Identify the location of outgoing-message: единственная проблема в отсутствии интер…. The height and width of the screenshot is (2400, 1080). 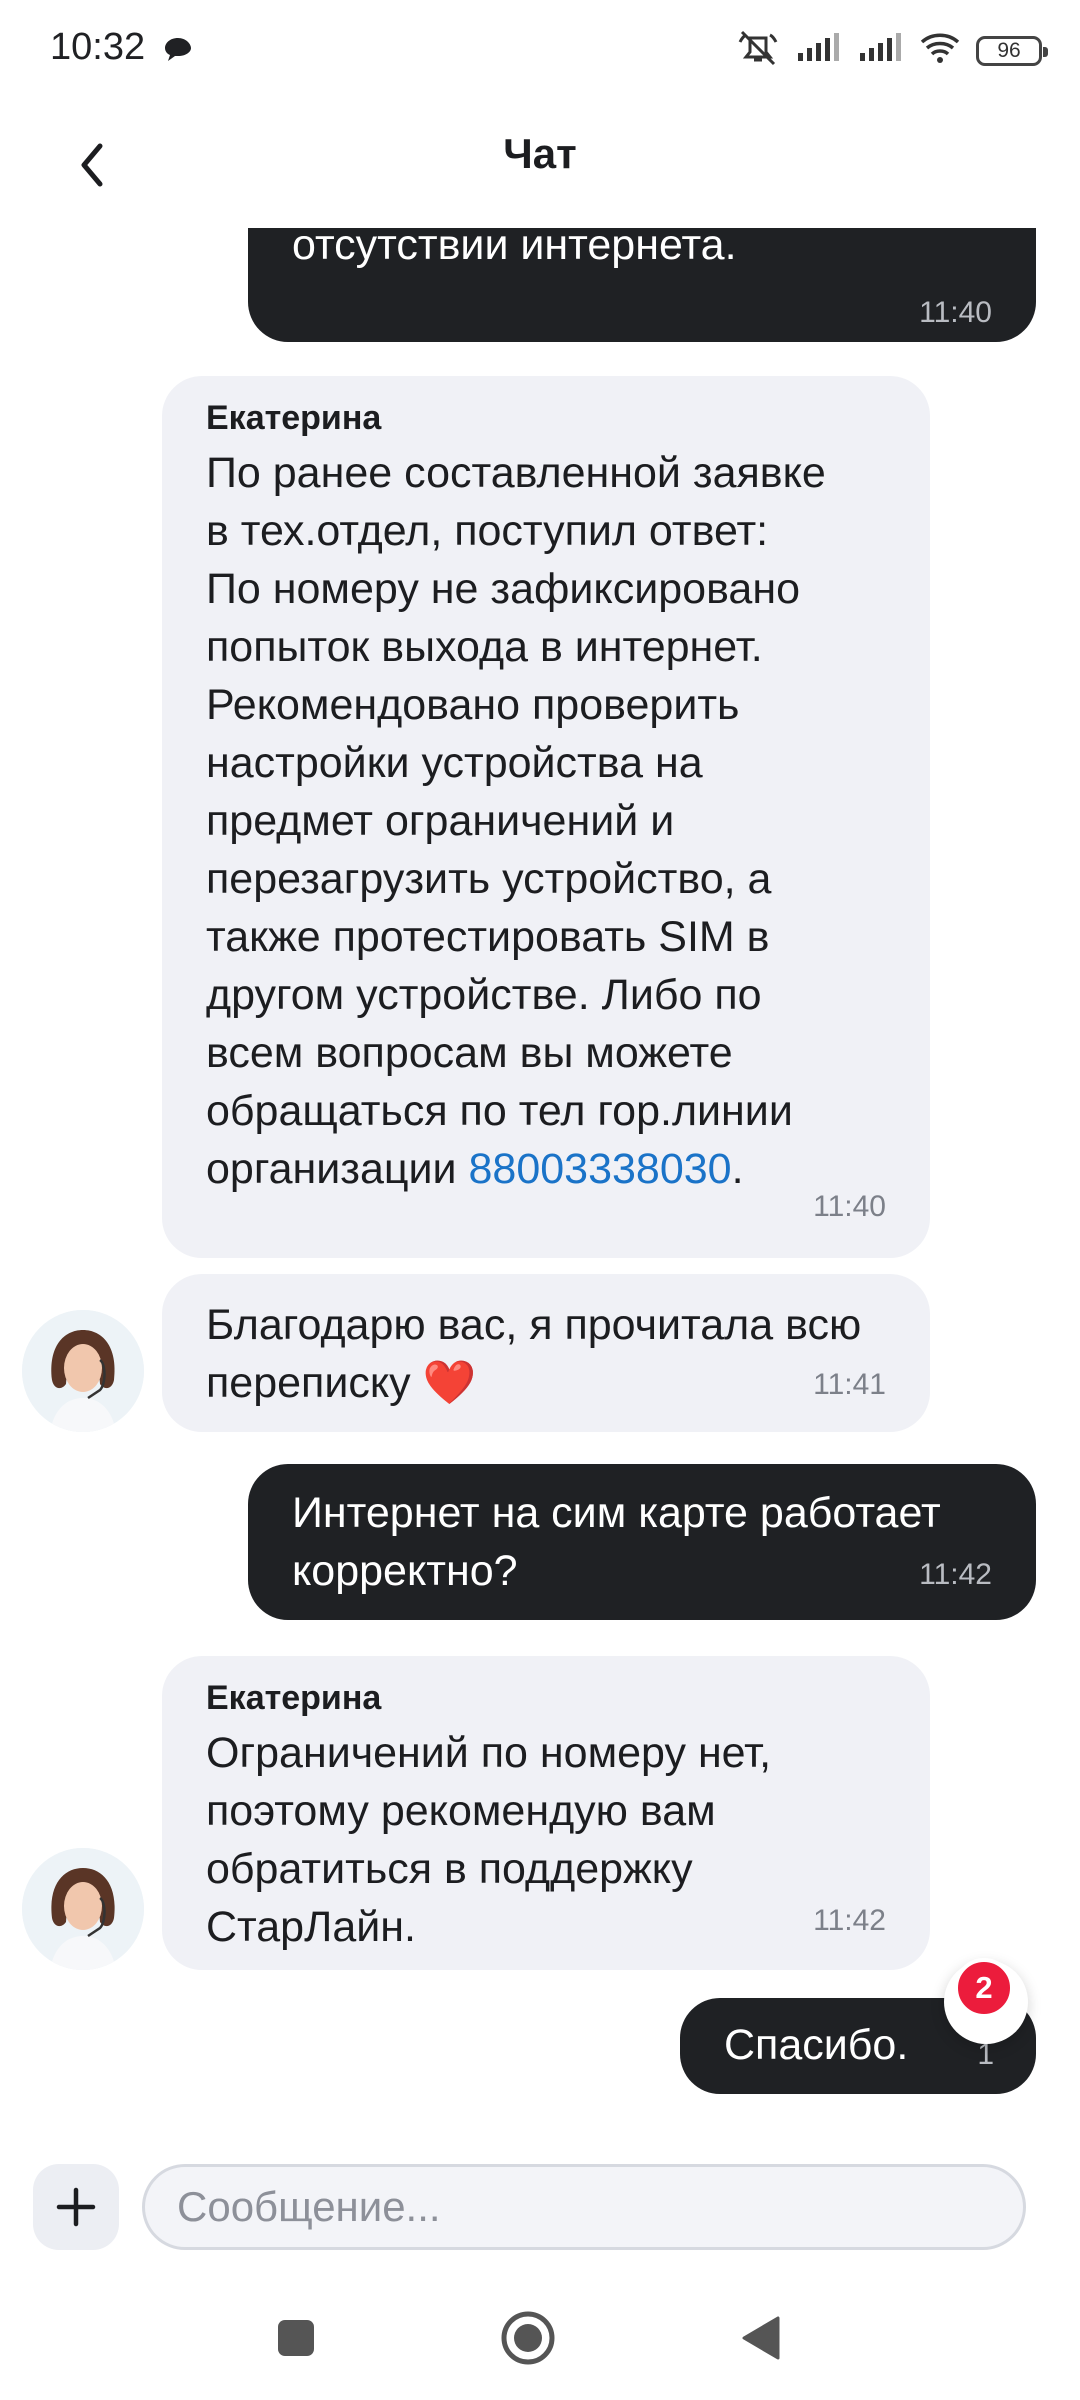
(642, 285).